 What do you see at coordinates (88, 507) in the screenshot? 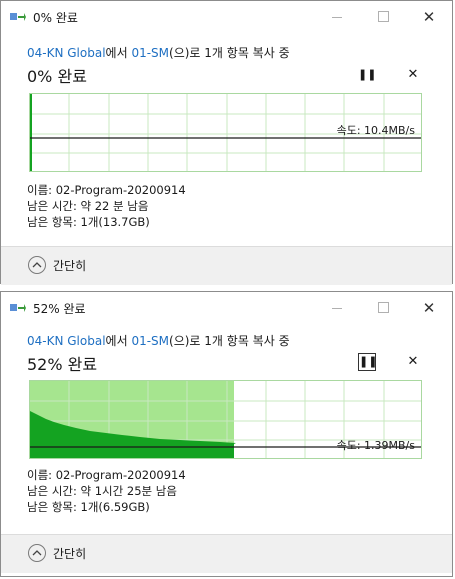
I see `items-remaining: 남은 항목: 1개(6.59GB)` at bounding box center [88, 507].